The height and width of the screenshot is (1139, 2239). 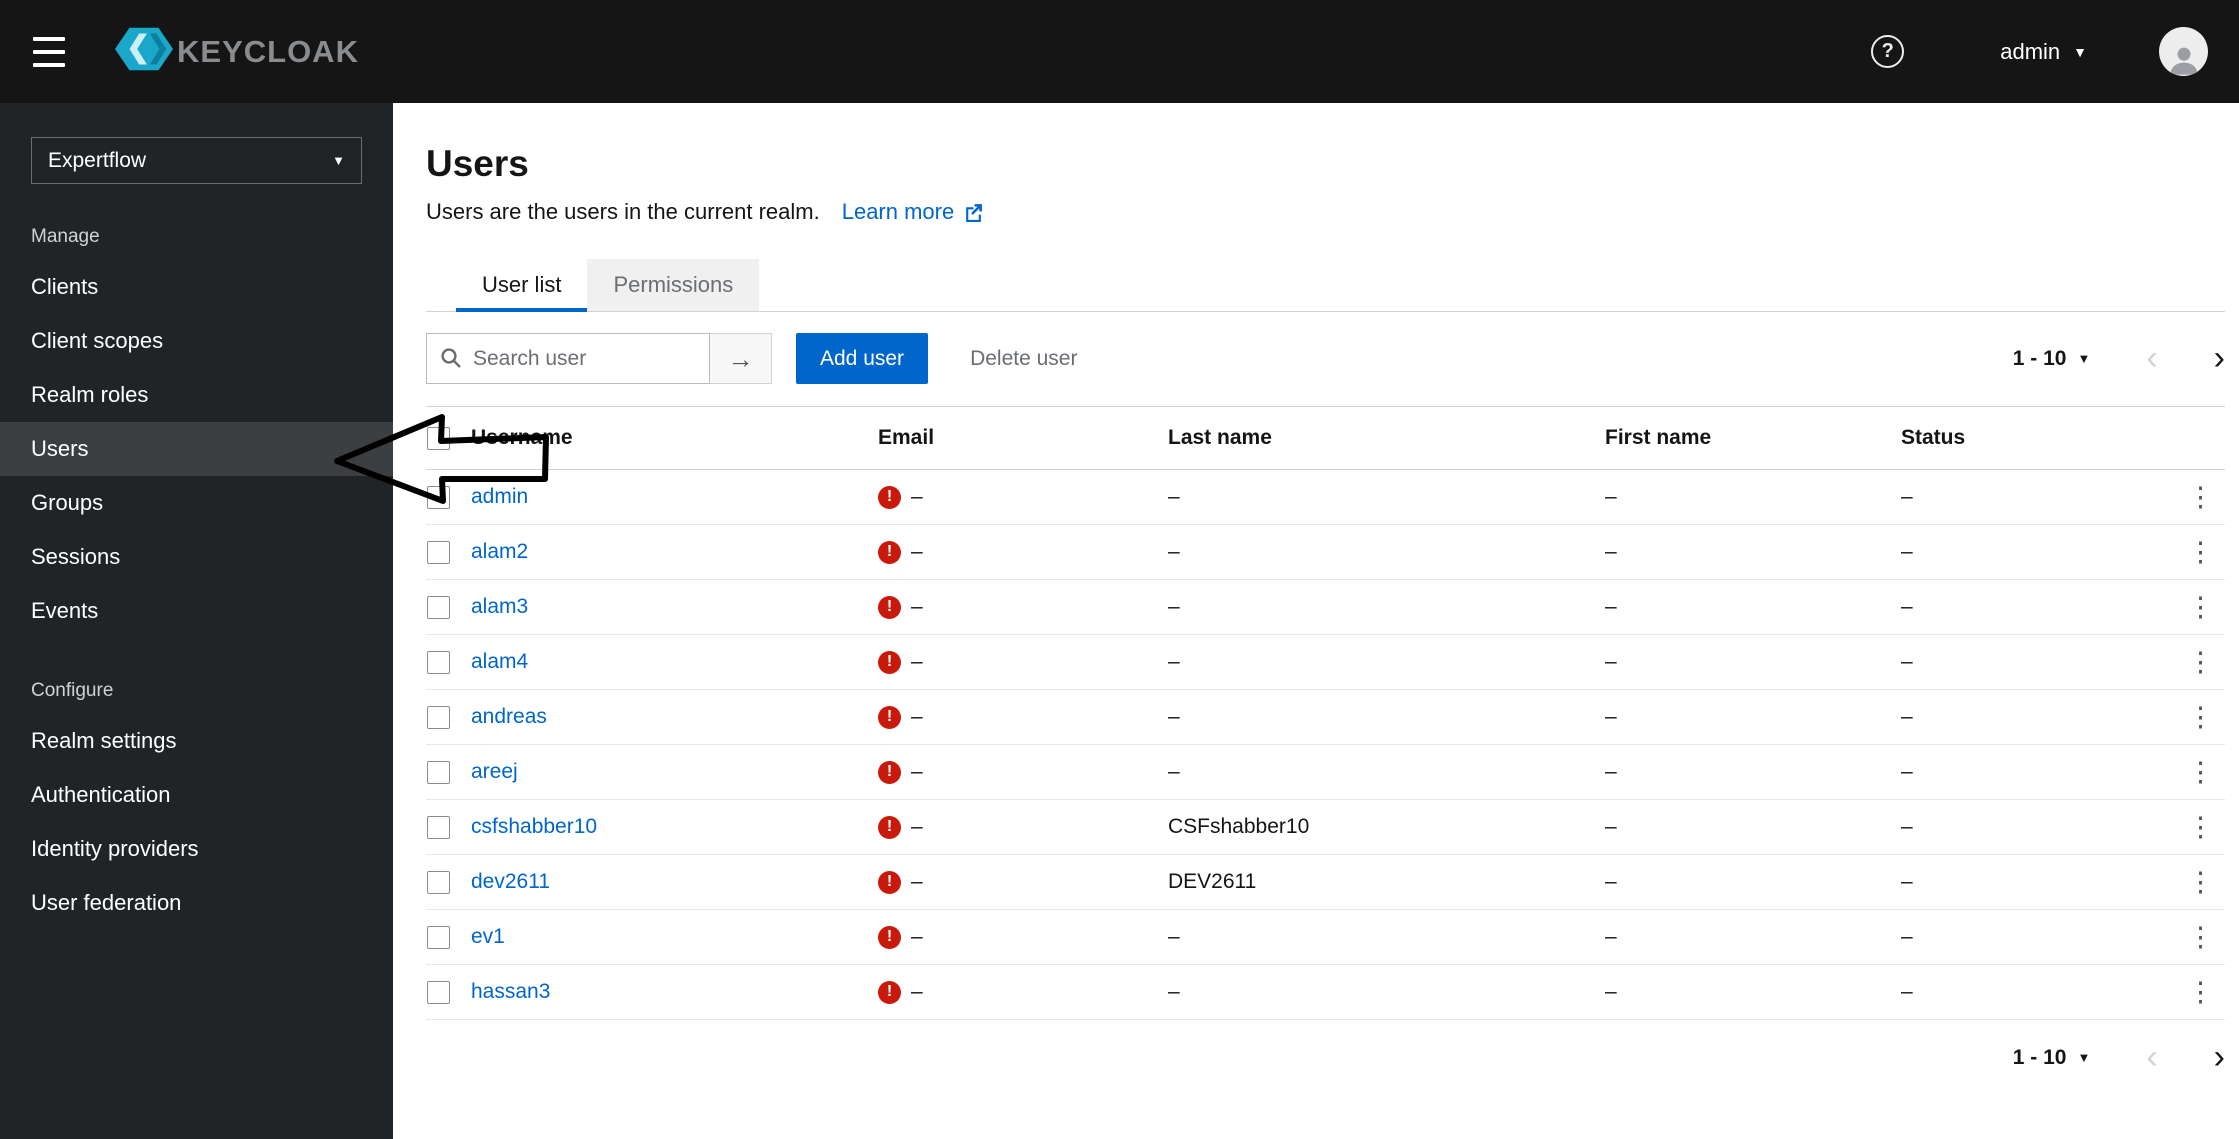 What do you see at coordinates (196, 449) in the screenshot?
I see `sidebar-item-users: Users` at bounding box center [196, 449].